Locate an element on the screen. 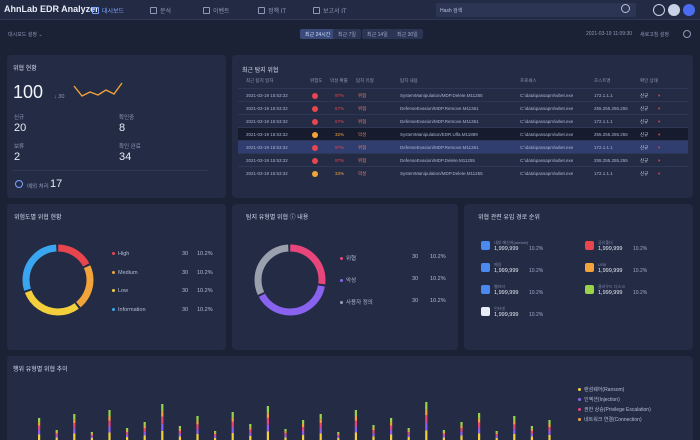 Image resolution: width=700 pixels, height=440 pixels. legend-item: Information is located at coordinates (129, 310).